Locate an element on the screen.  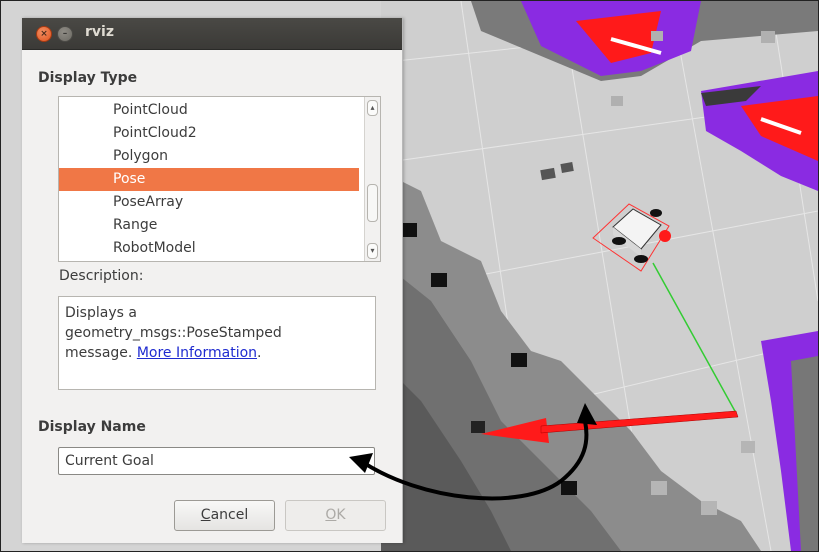
close-icon: × is located at coordinates (44, 34).